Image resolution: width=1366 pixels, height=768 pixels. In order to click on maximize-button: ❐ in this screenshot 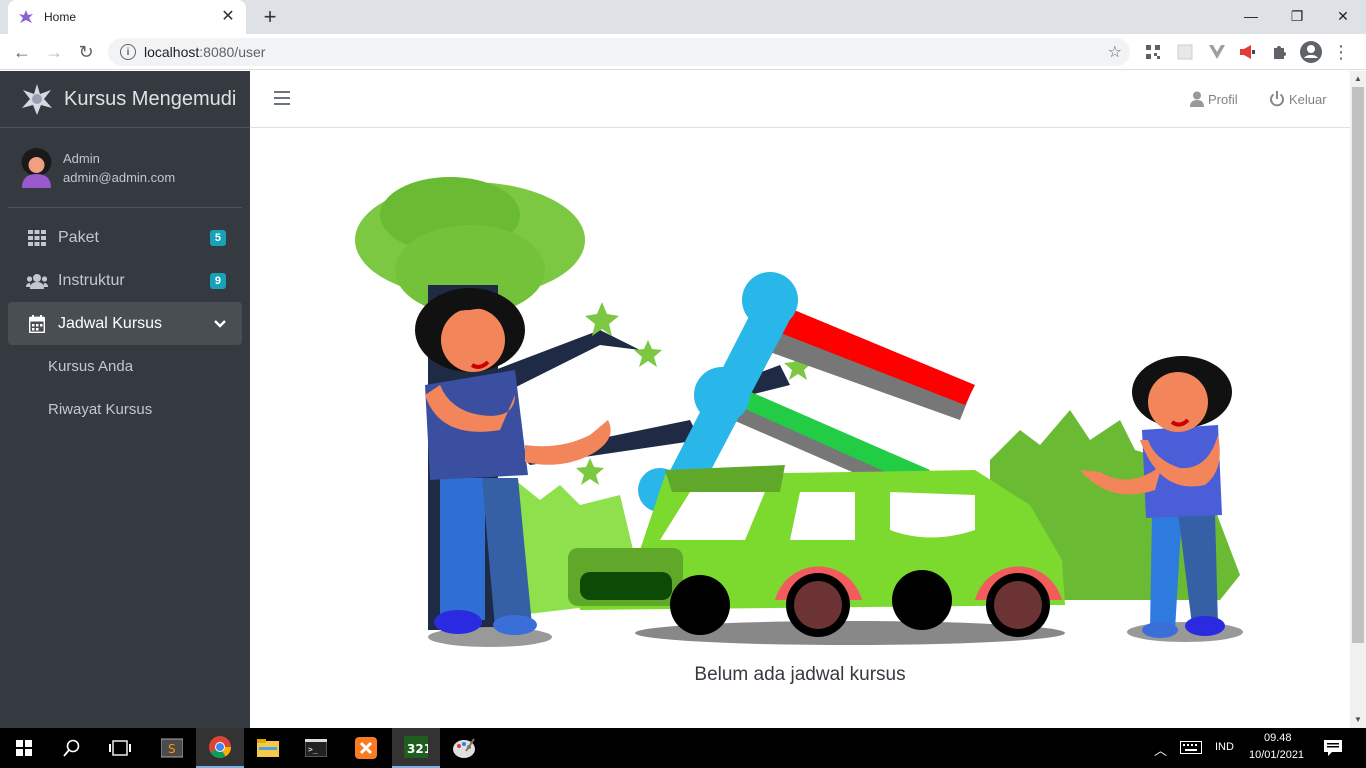, I will do `click(1297, 16)`.